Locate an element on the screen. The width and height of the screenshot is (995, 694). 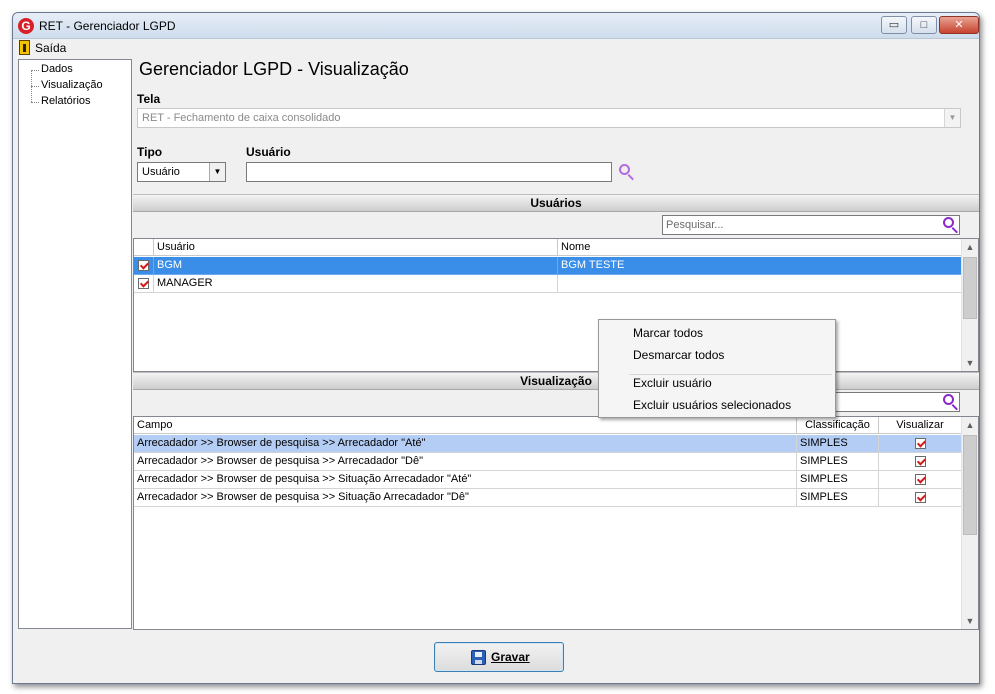
close-button: ✕ is located at coordinates (959, 25).